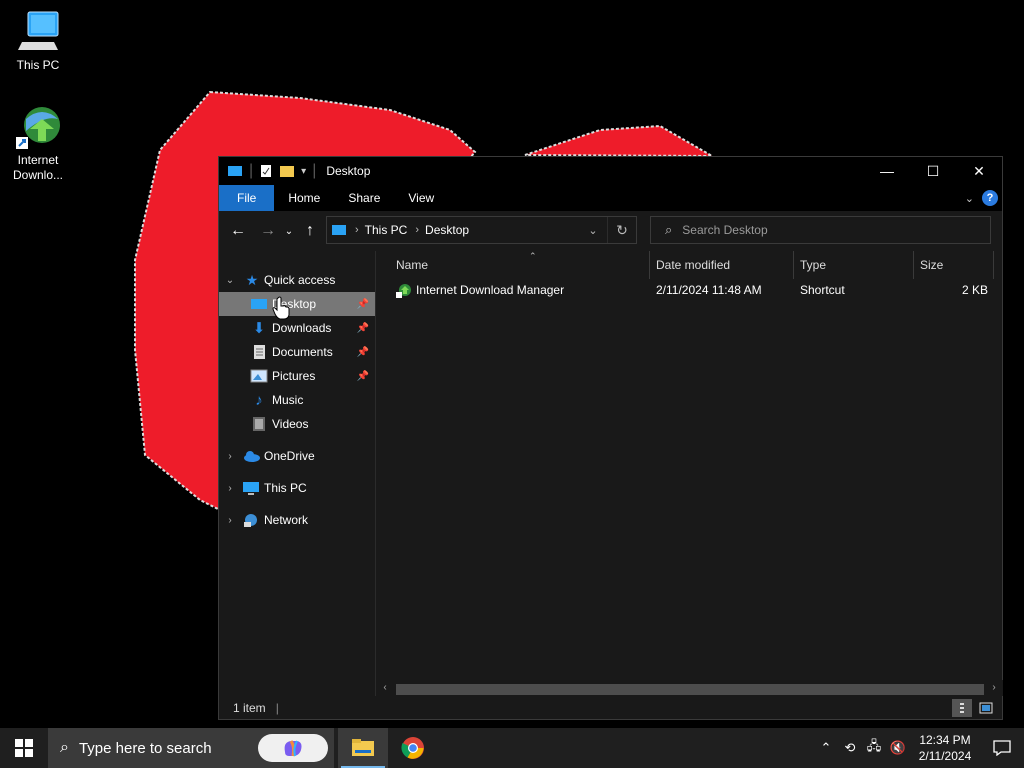  Describe the element at coordinates (304, 198) in the screenshot. I see `tab-home: Home` at that location.